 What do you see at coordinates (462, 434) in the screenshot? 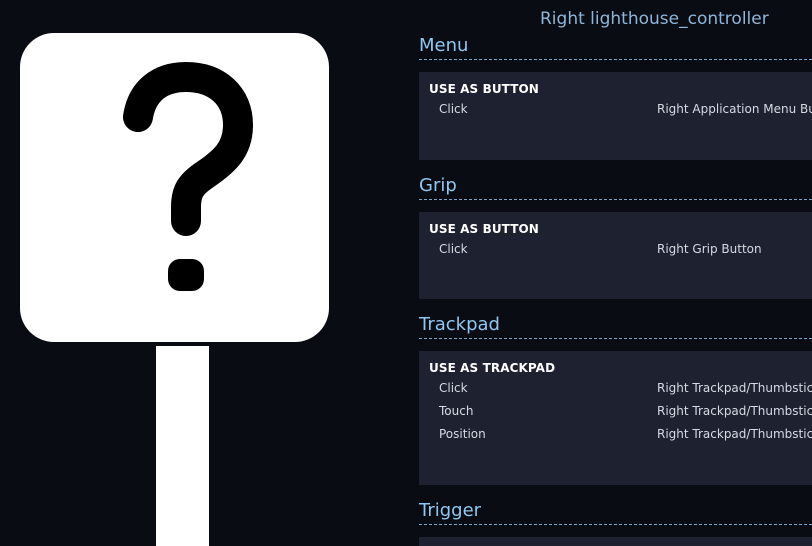
I see `input-name: Position` at bounding box center [462, 434].